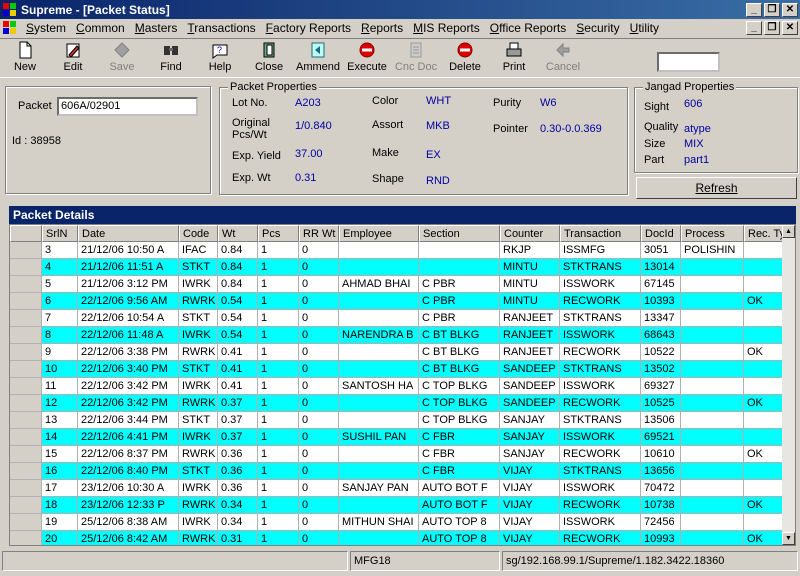 The image size is (800, 576). What do you see at coordinates (25, 57) in the screenshot?
I see `new-button: New` at bounding box center [25, 57].